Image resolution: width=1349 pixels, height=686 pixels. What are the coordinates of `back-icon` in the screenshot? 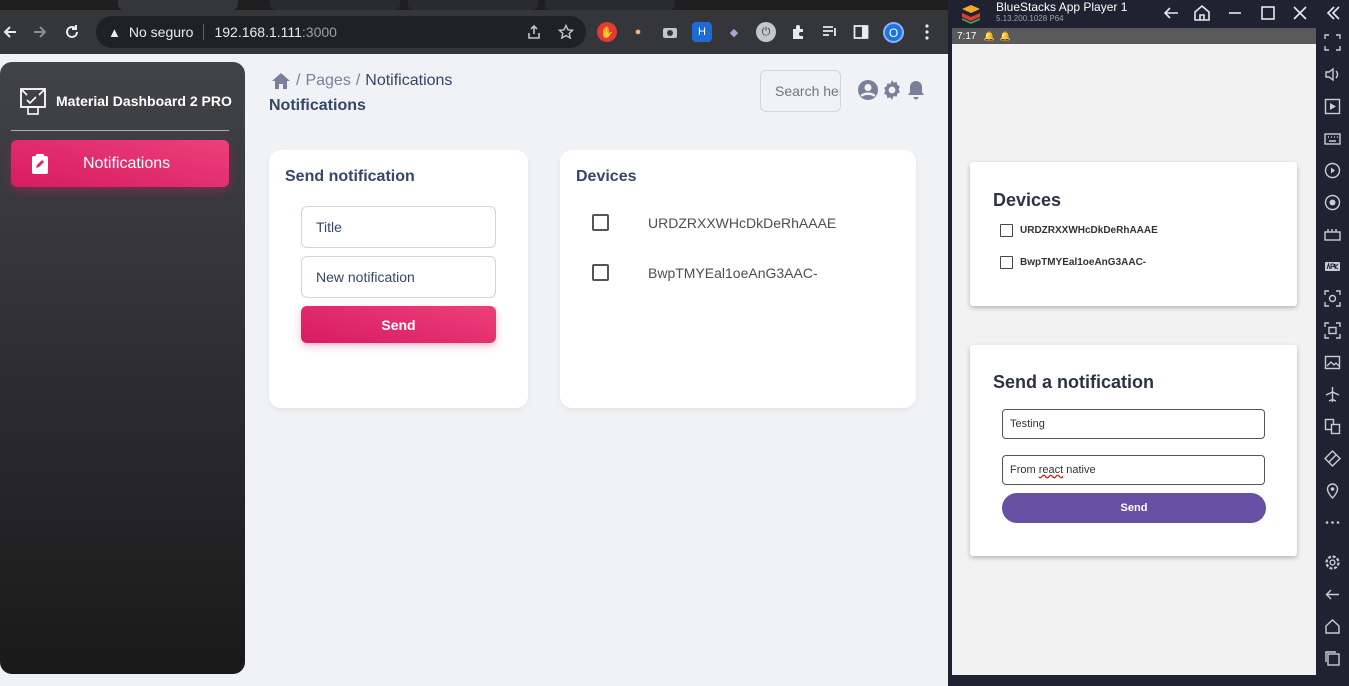 It's located at (12, 32).